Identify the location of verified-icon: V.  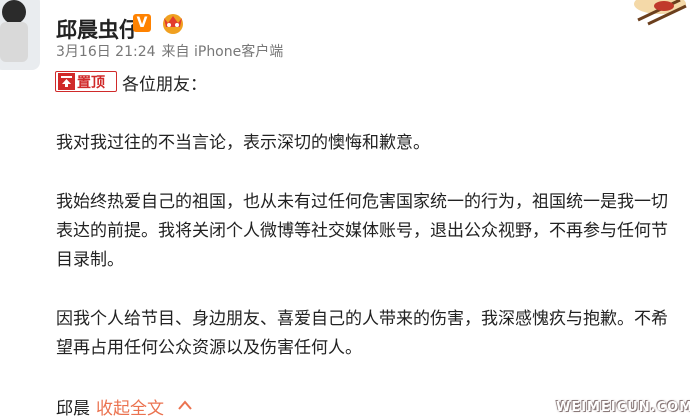
(142, 23).